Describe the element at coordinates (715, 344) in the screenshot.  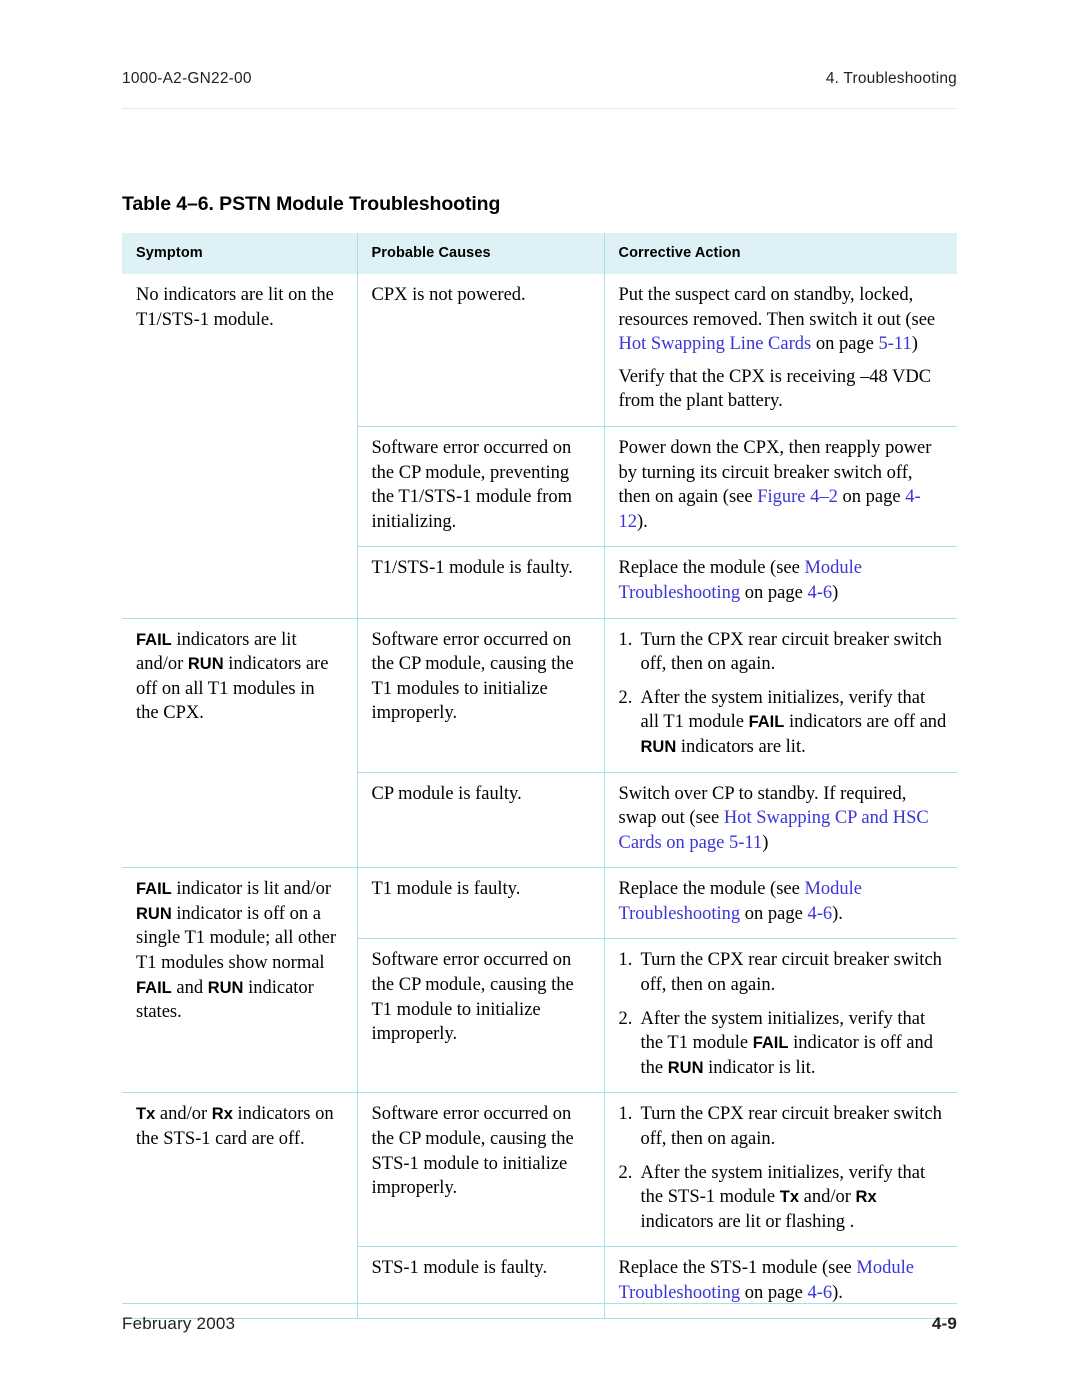
I see `cross-reference-link: Hot Swapping Line Cards` at that location.